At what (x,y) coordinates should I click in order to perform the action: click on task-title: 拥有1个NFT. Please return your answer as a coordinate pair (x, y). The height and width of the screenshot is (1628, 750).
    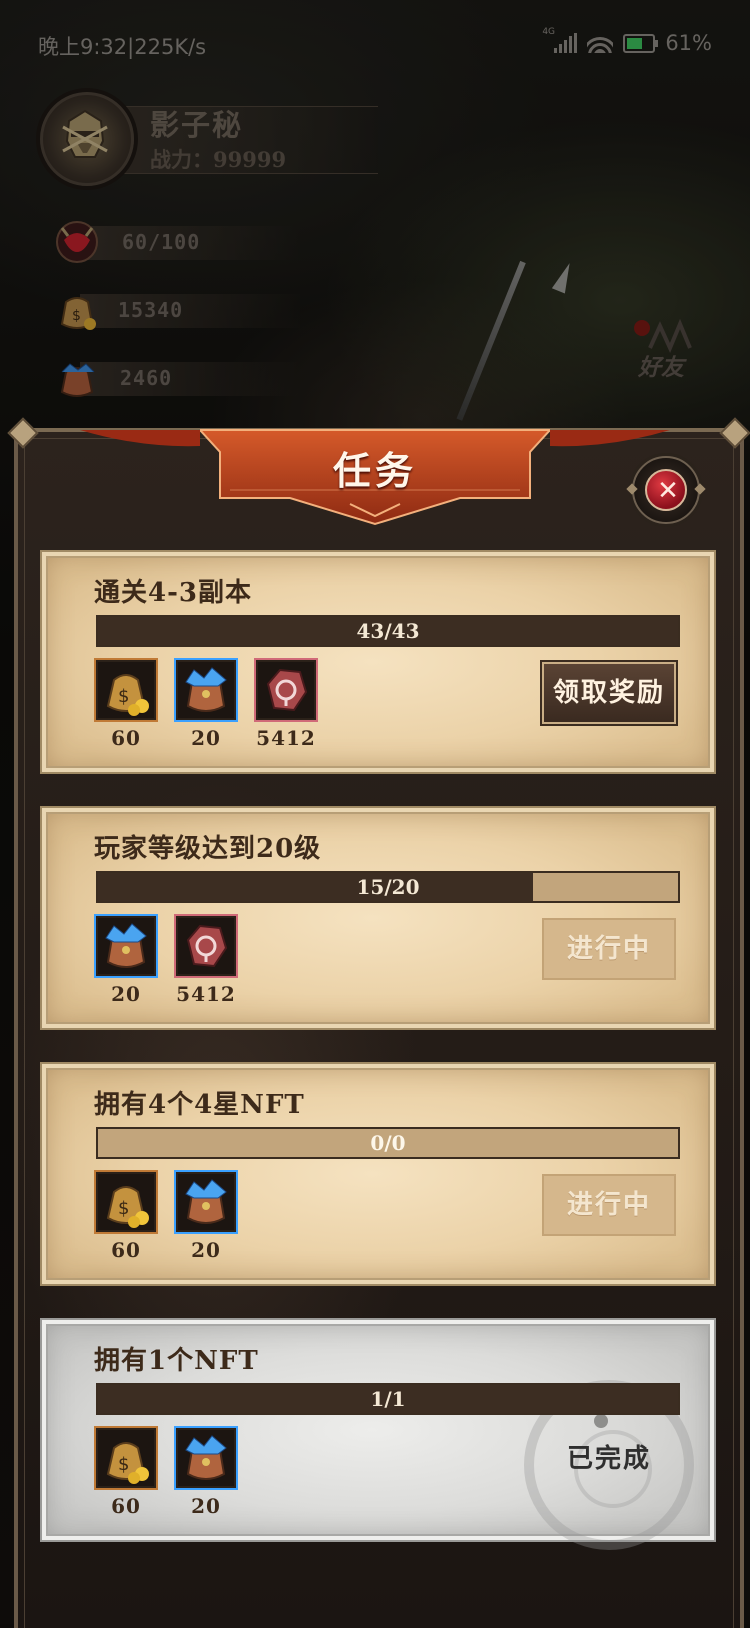
    Looking at the image, I should click on (176, 1361).